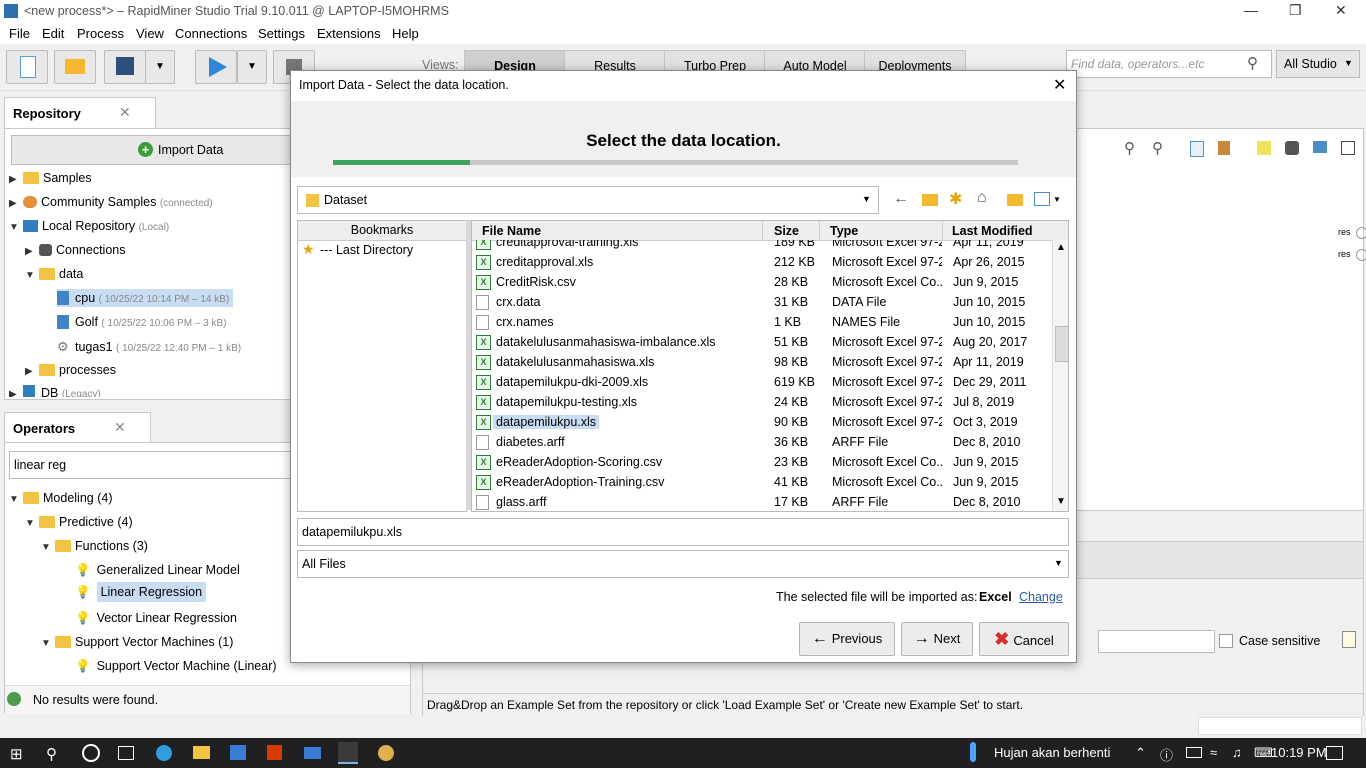  I want to click on clipboard-icon, so click(1349, 639).